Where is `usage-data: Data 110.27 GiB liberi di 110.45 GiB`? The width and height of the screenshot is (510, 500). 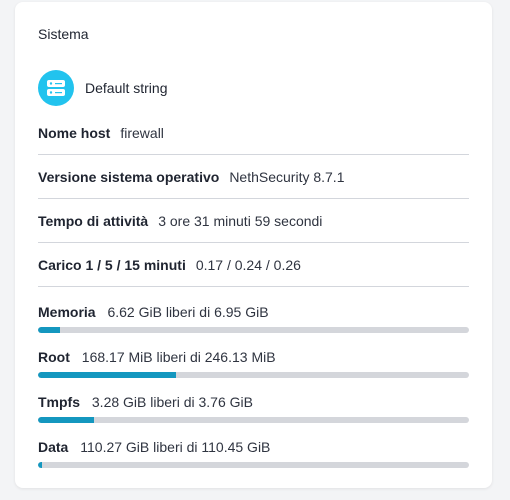 usage-data: Data 110.27 GiB liberi di 110.45 GiB is located at coordinates (253, 453).